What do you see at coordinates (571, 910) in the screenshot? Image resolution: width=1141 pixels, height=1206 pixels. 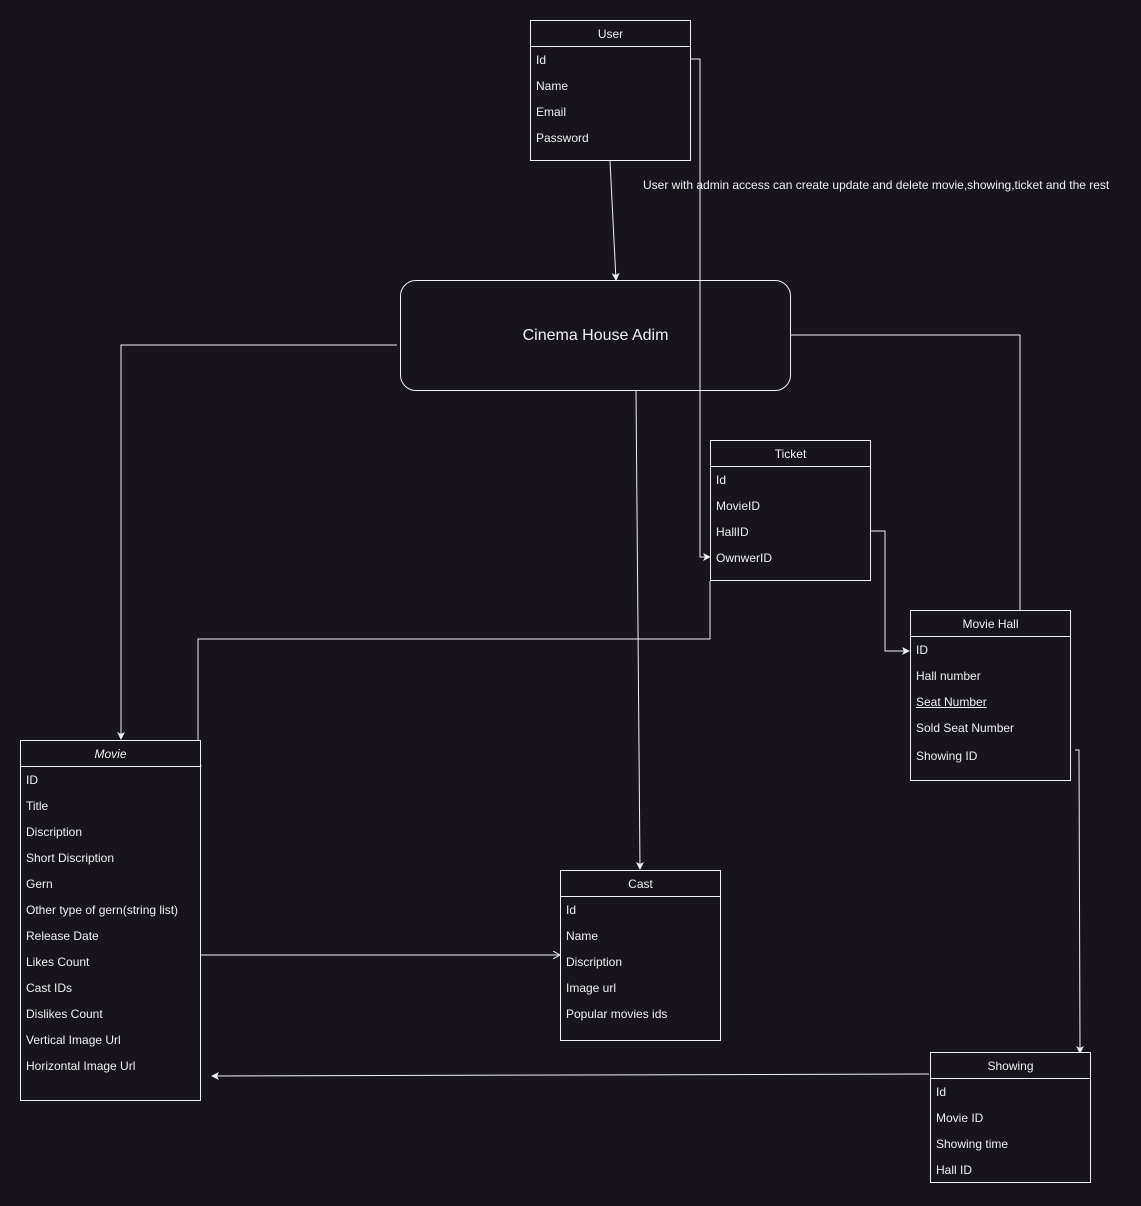 I see `field-cast-id: Id` at bounding box center [571, 910].